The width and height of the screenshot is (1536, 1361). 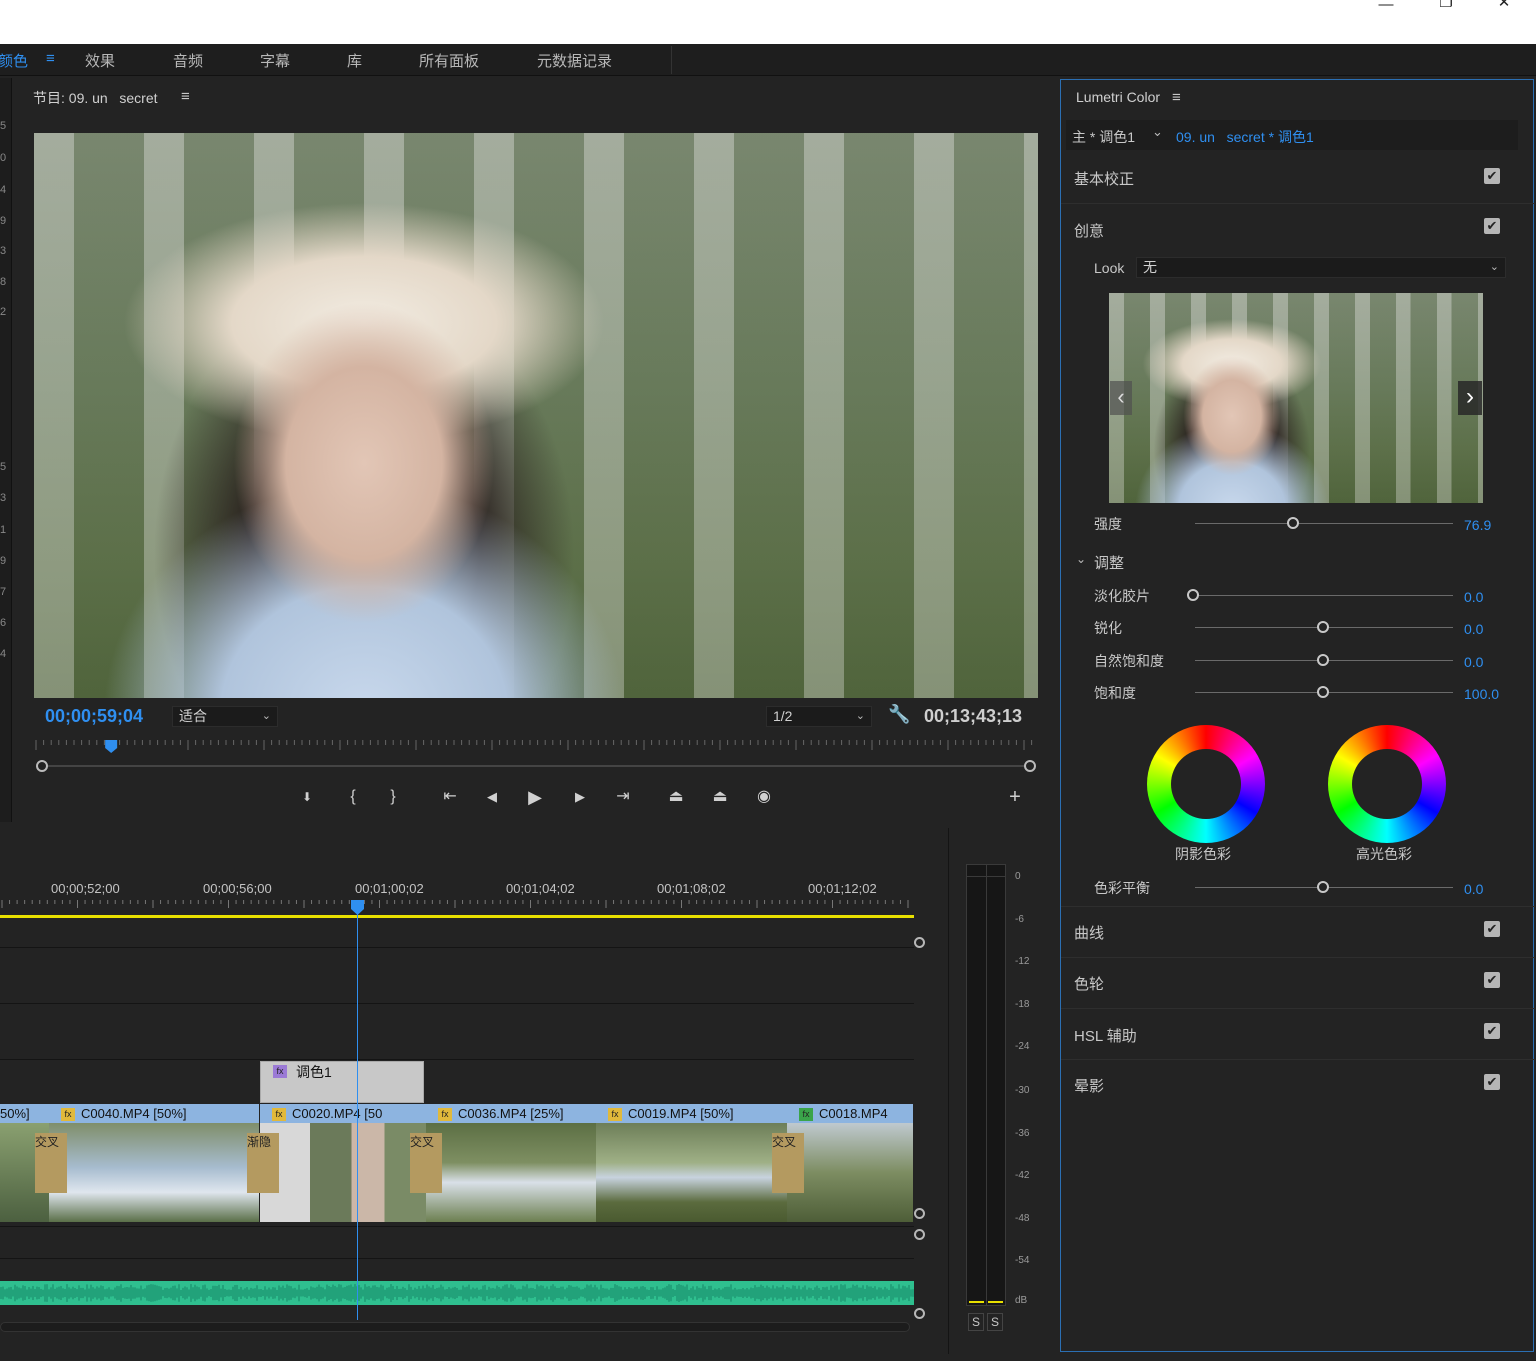 I want to click on mark-out-button: }, so click(x=393, y=797).